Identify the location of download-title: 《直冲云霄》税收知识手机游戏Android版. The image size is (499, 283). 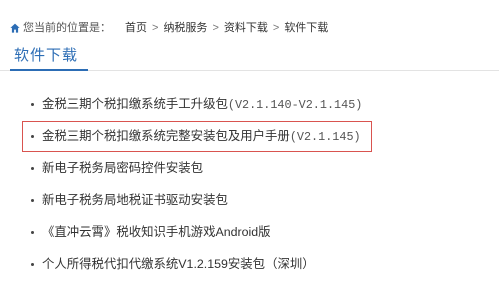
(156, 232).